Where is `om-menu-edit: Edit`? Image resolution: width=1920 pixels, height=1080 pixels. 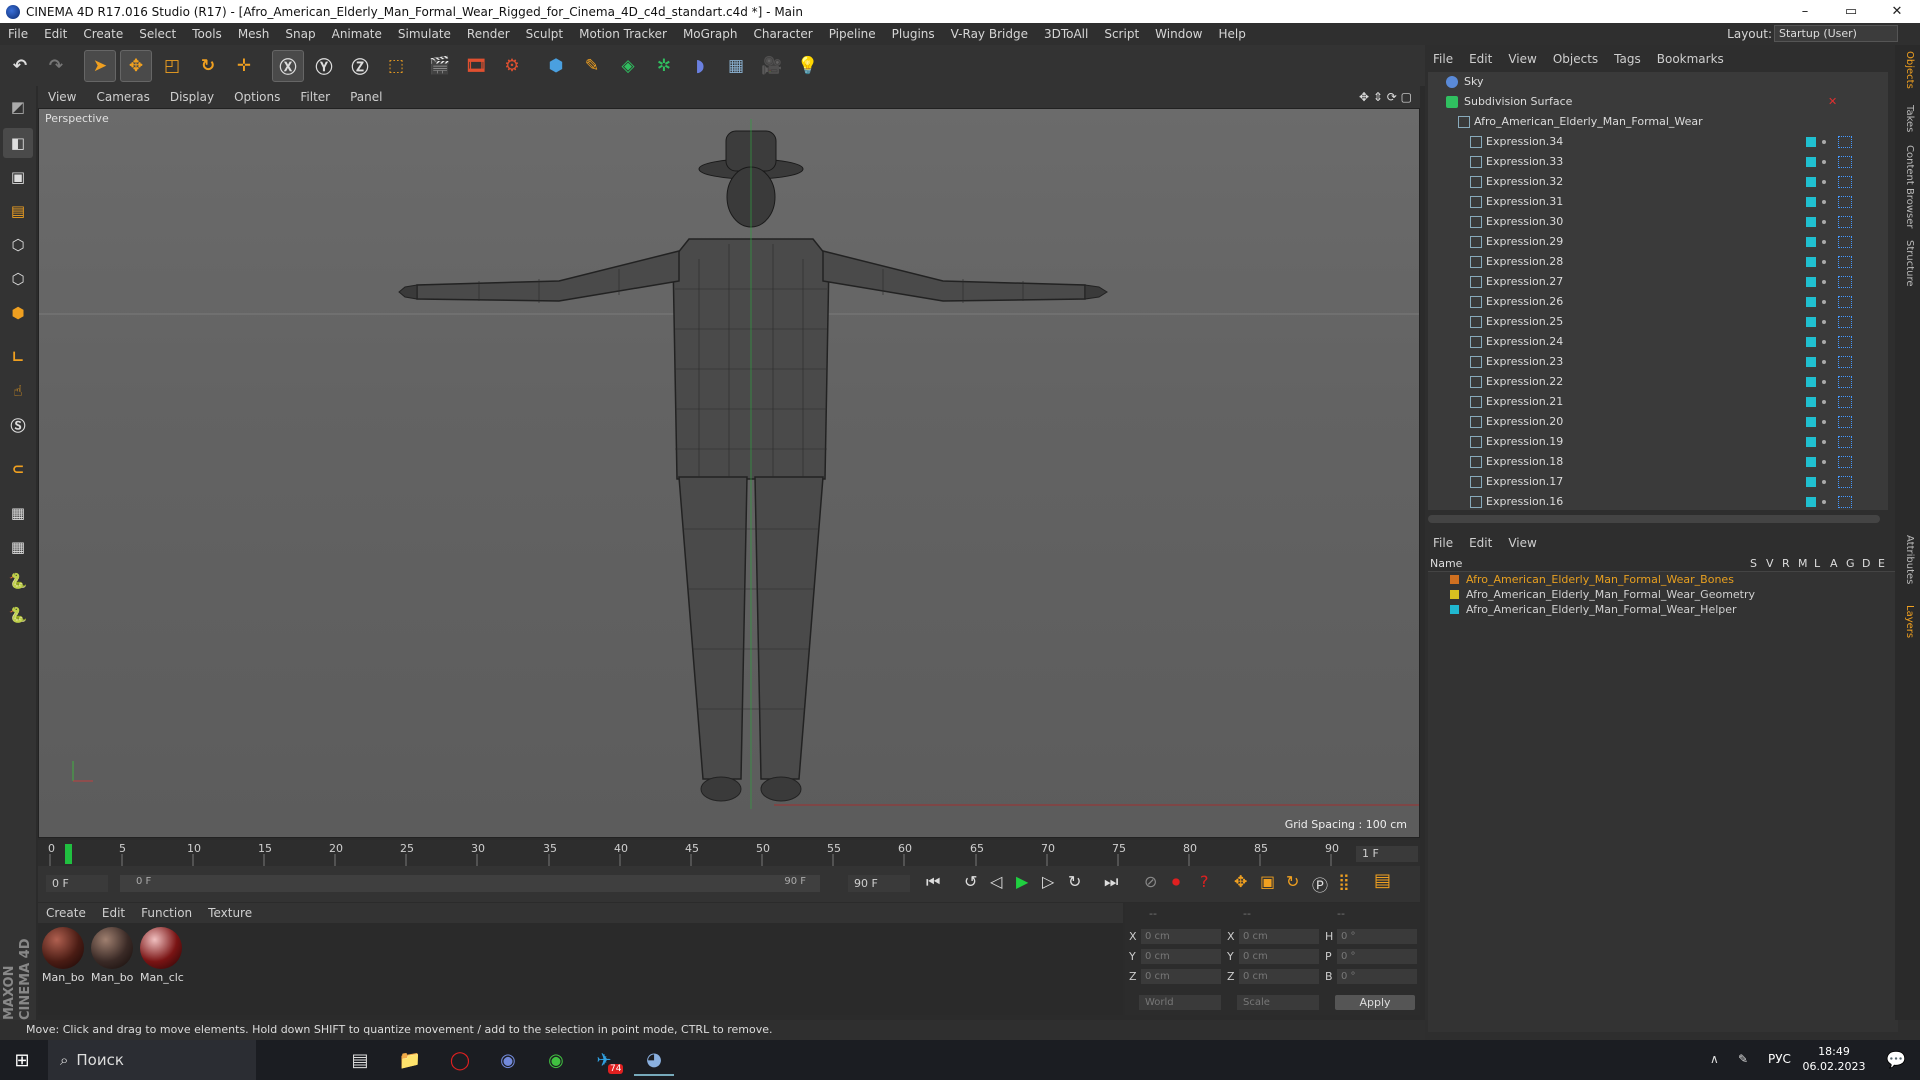 om-menu-edit: Edit is located at coordinates (1480, 59).